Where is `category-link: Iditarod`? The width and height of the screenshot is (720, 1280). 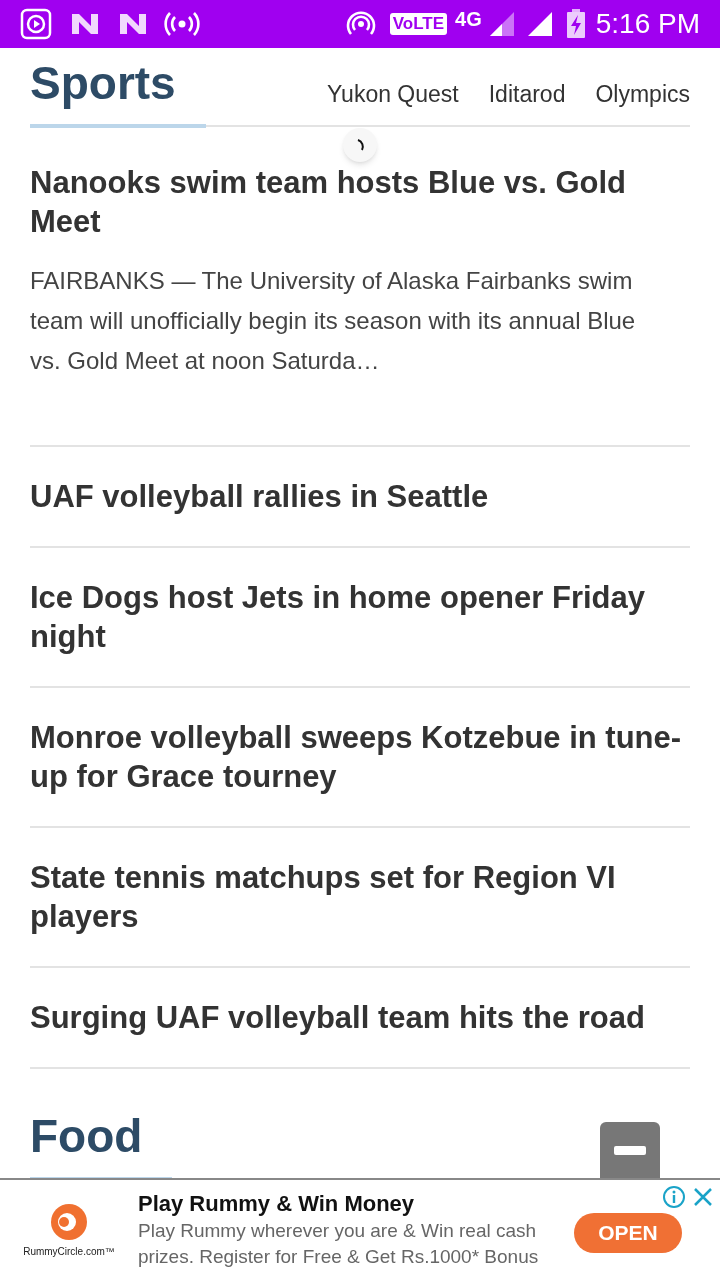
category-link: Iditarod is located at coordinates (527, 93).